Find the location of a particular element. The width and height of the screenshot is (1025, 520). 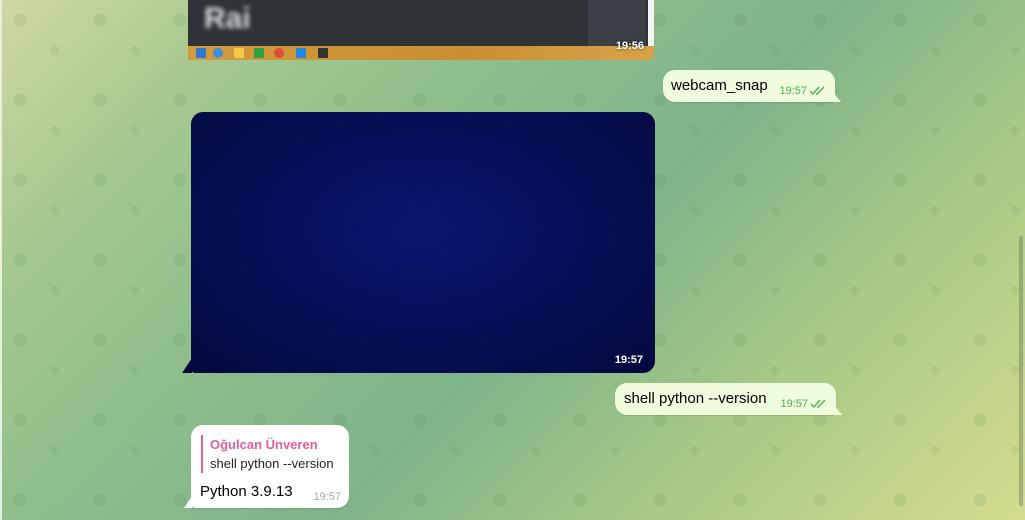

terminal-icon is located at coordinates (323, 53).